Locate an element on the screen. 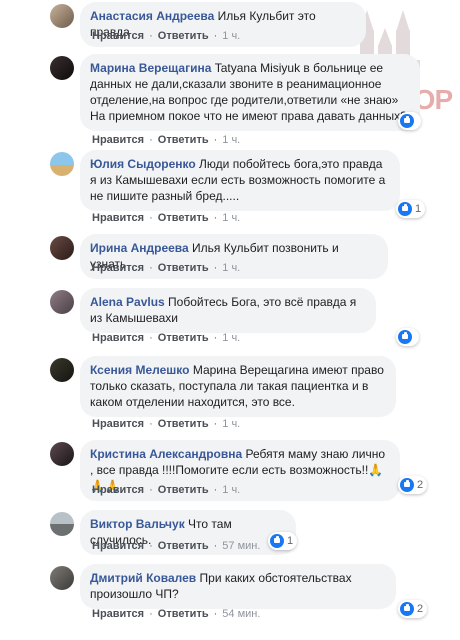 This screenshot has height=640, width=460. comment-author: Виктор Вальчук is located at coordinates (137, 524).